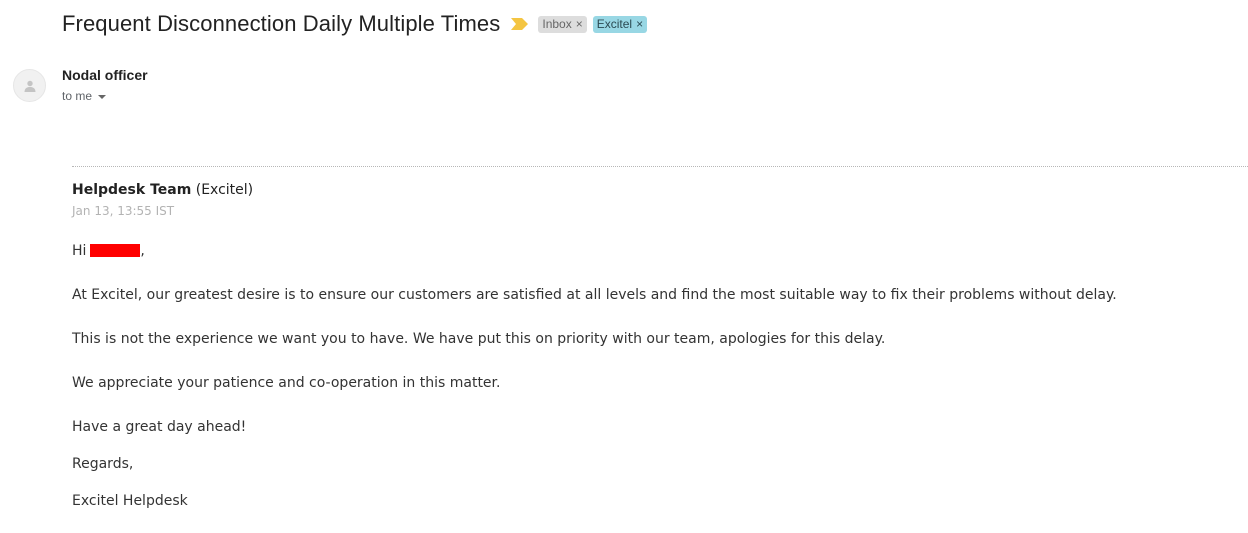  I want to click on greeting-line: Hi,, so click(108, 251).